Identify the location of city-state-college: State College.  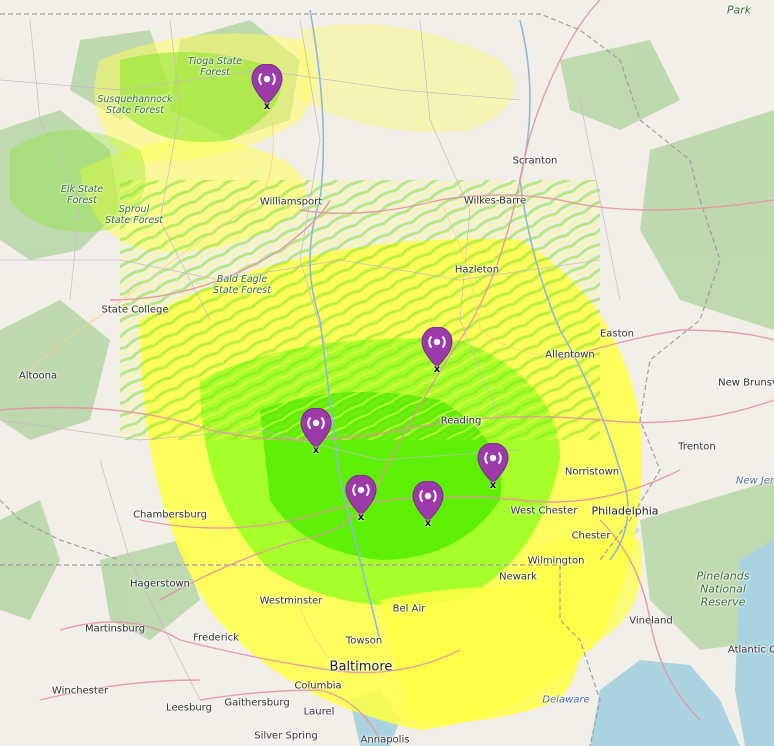
(135, 310).